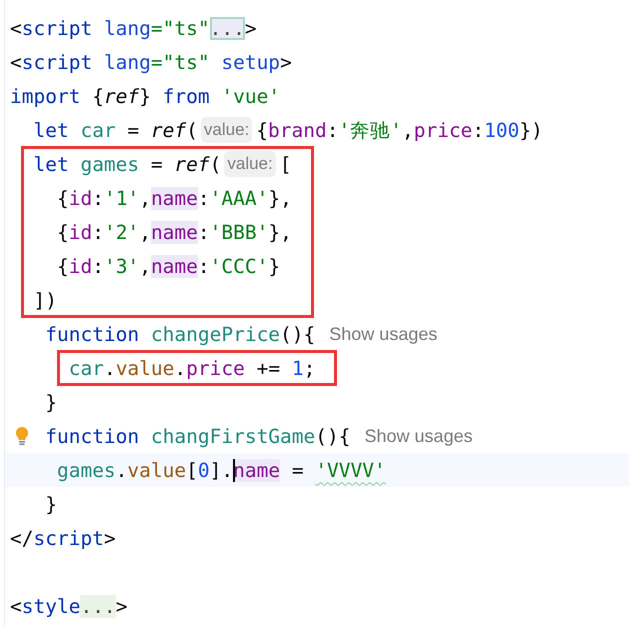  I want to click on code-text: let games = ref(, so click(127, 164).